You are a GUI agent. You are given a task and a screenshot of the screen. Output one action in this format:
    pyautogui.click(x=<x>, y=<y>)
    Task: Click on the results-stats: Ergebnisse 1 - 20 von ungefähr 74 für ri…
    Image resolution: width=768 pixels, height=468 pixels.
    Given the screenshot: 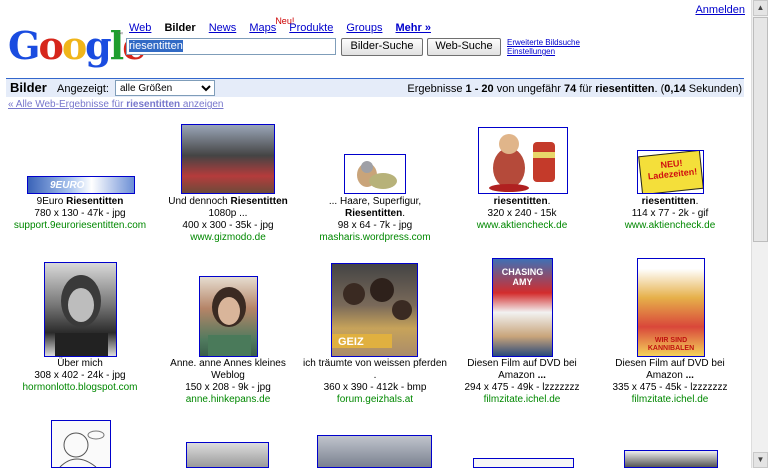 What is the action you would take?
    pyautogui.click(x=574, y=89)
    